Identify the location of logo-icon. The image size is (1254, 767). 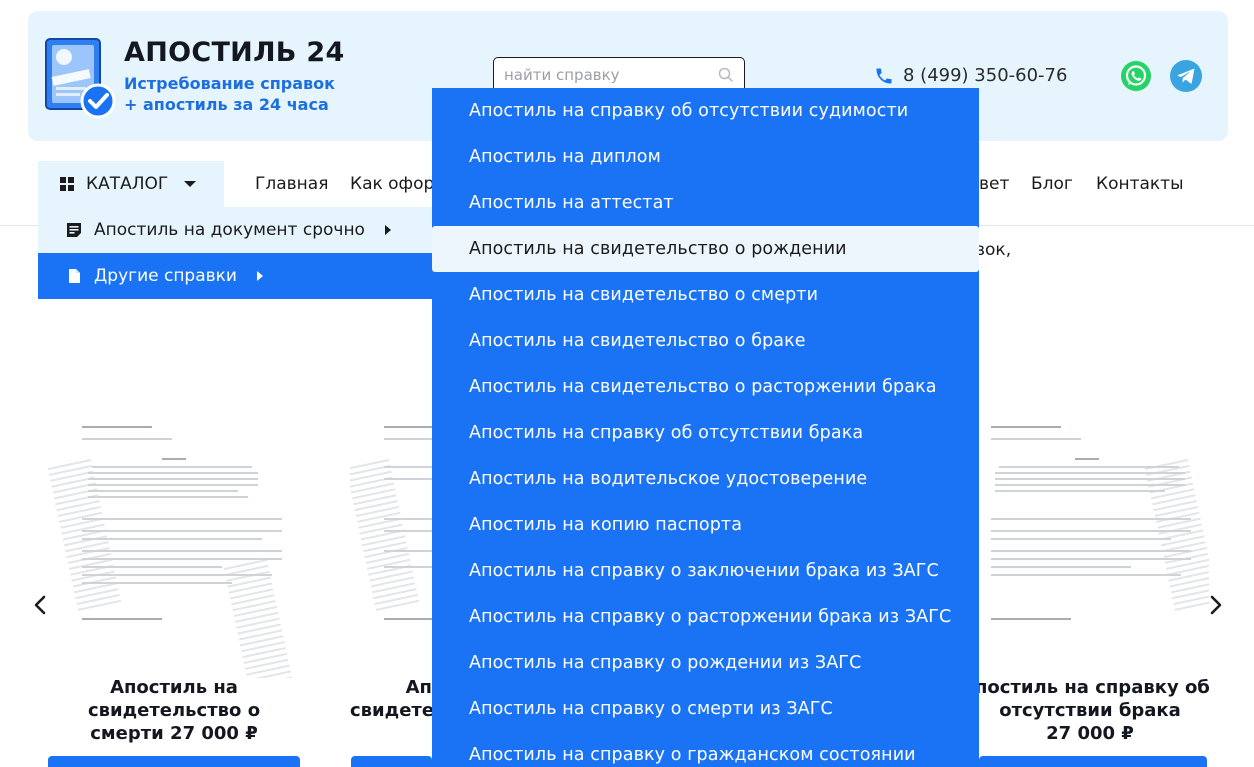
(79, 77).